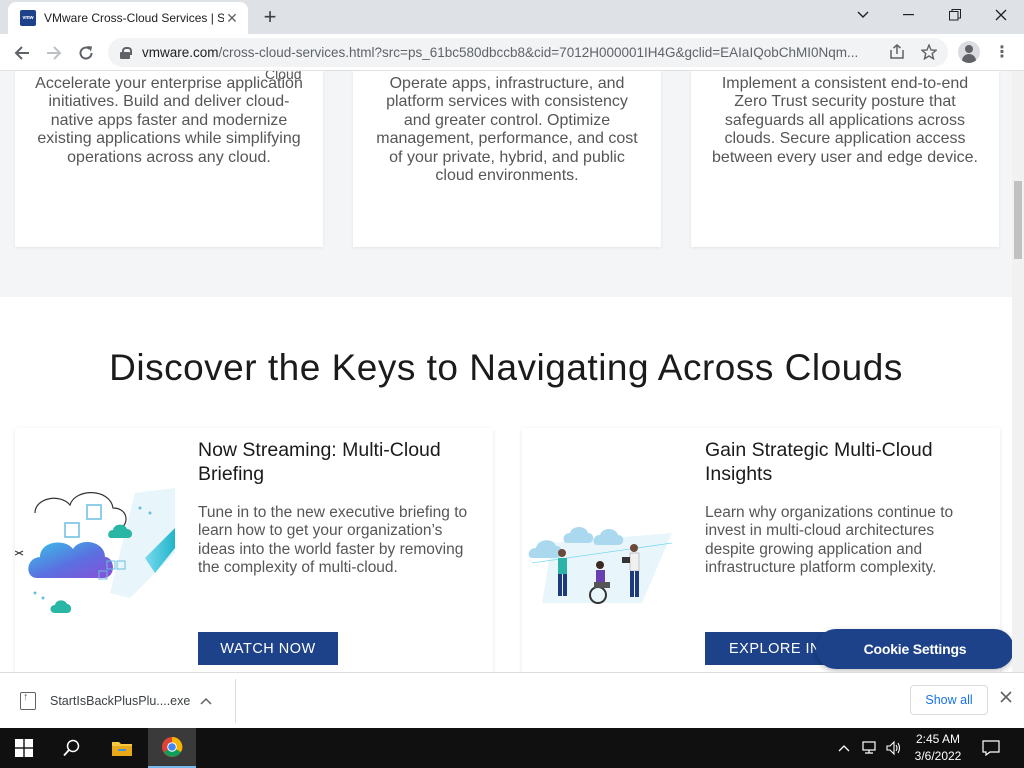  Describe the element at coordinates (22, 53) in the screenshot. I see `back-button` at that location.